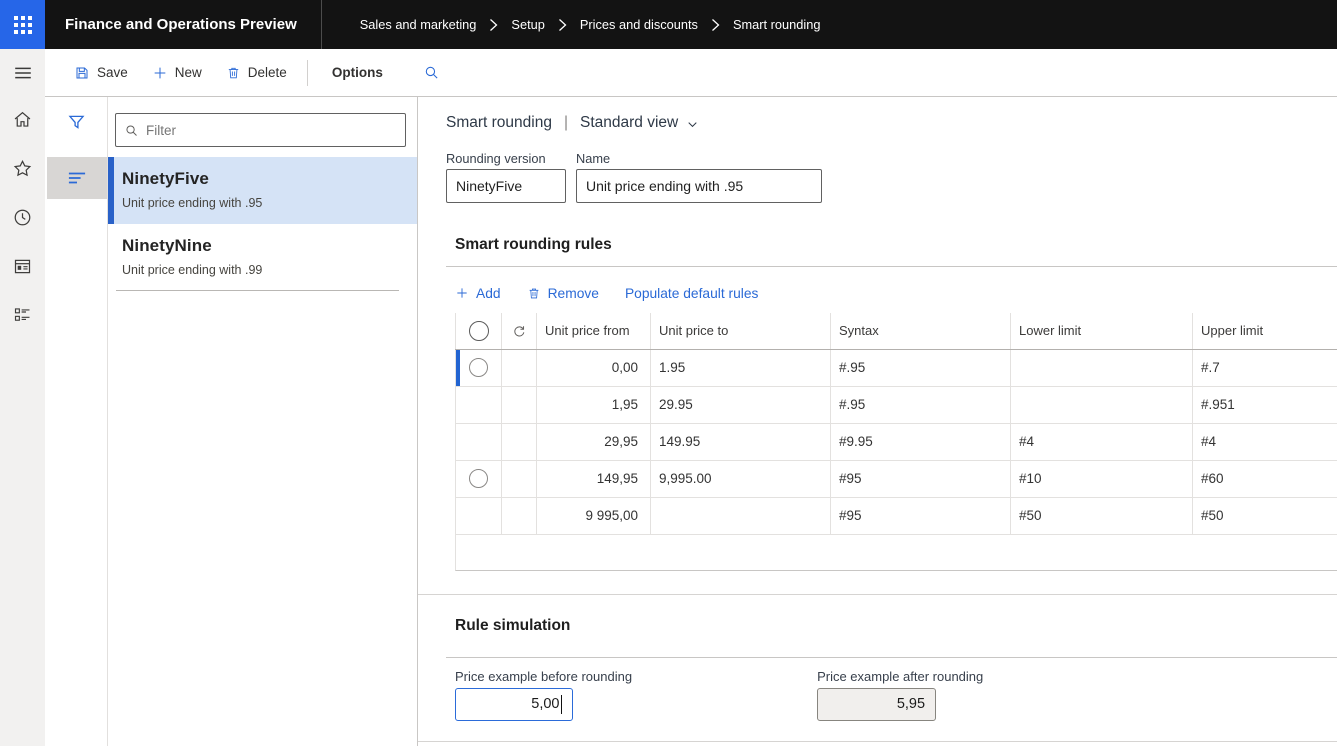 The width and height of the screenshot is (1337, 746). What do you see at coordinates (1264, 516) in the screenshot?
I see `cell-upper-limit: #50` at bounding box center [1264, 516].